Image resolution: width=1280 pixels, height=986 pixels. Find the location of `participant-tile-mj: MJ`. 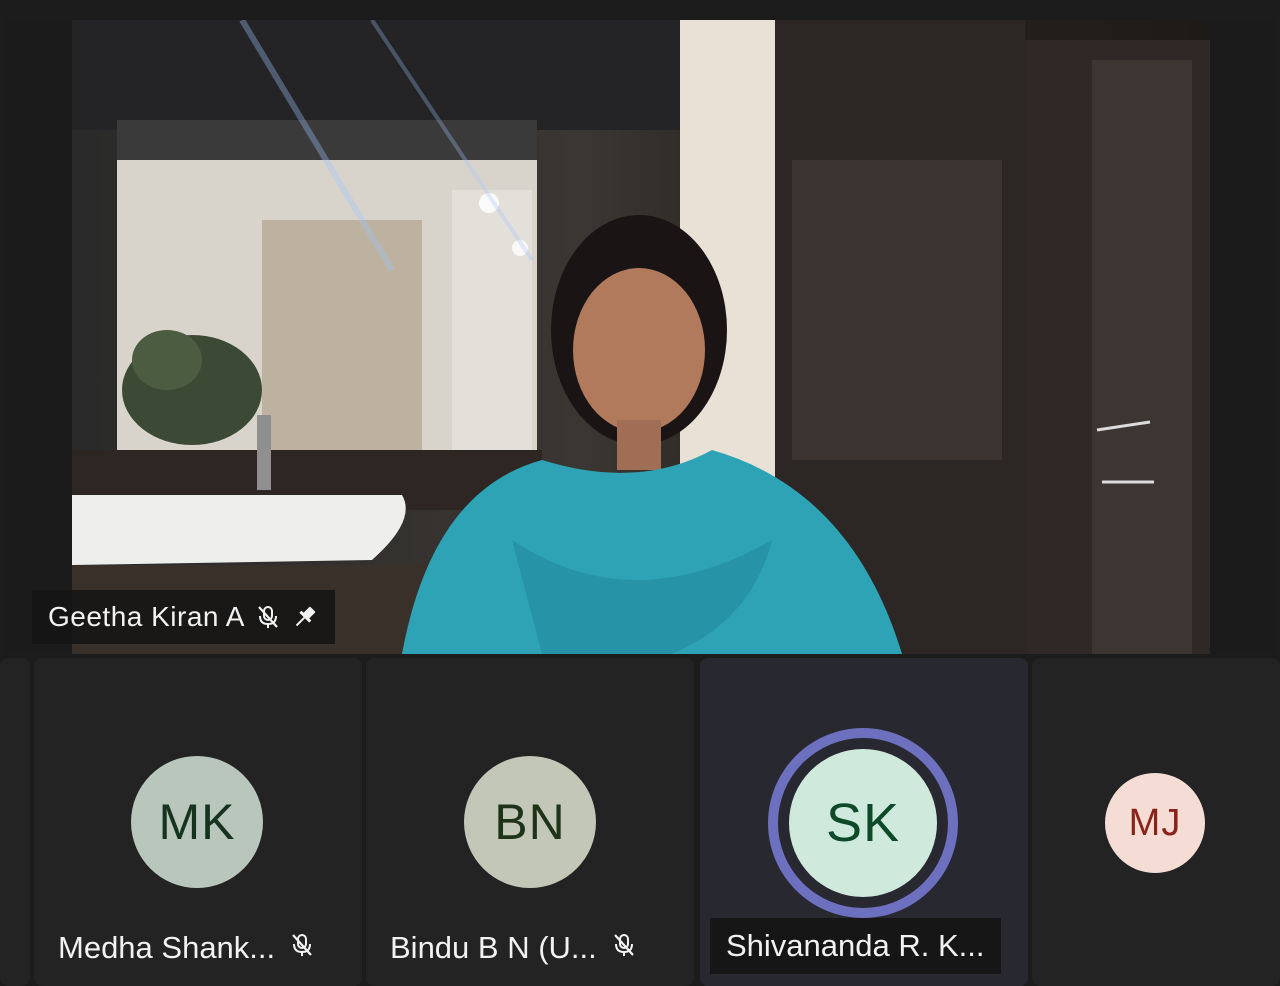

participant-tile-mj: MJ is located at coordinates (1156, 822).